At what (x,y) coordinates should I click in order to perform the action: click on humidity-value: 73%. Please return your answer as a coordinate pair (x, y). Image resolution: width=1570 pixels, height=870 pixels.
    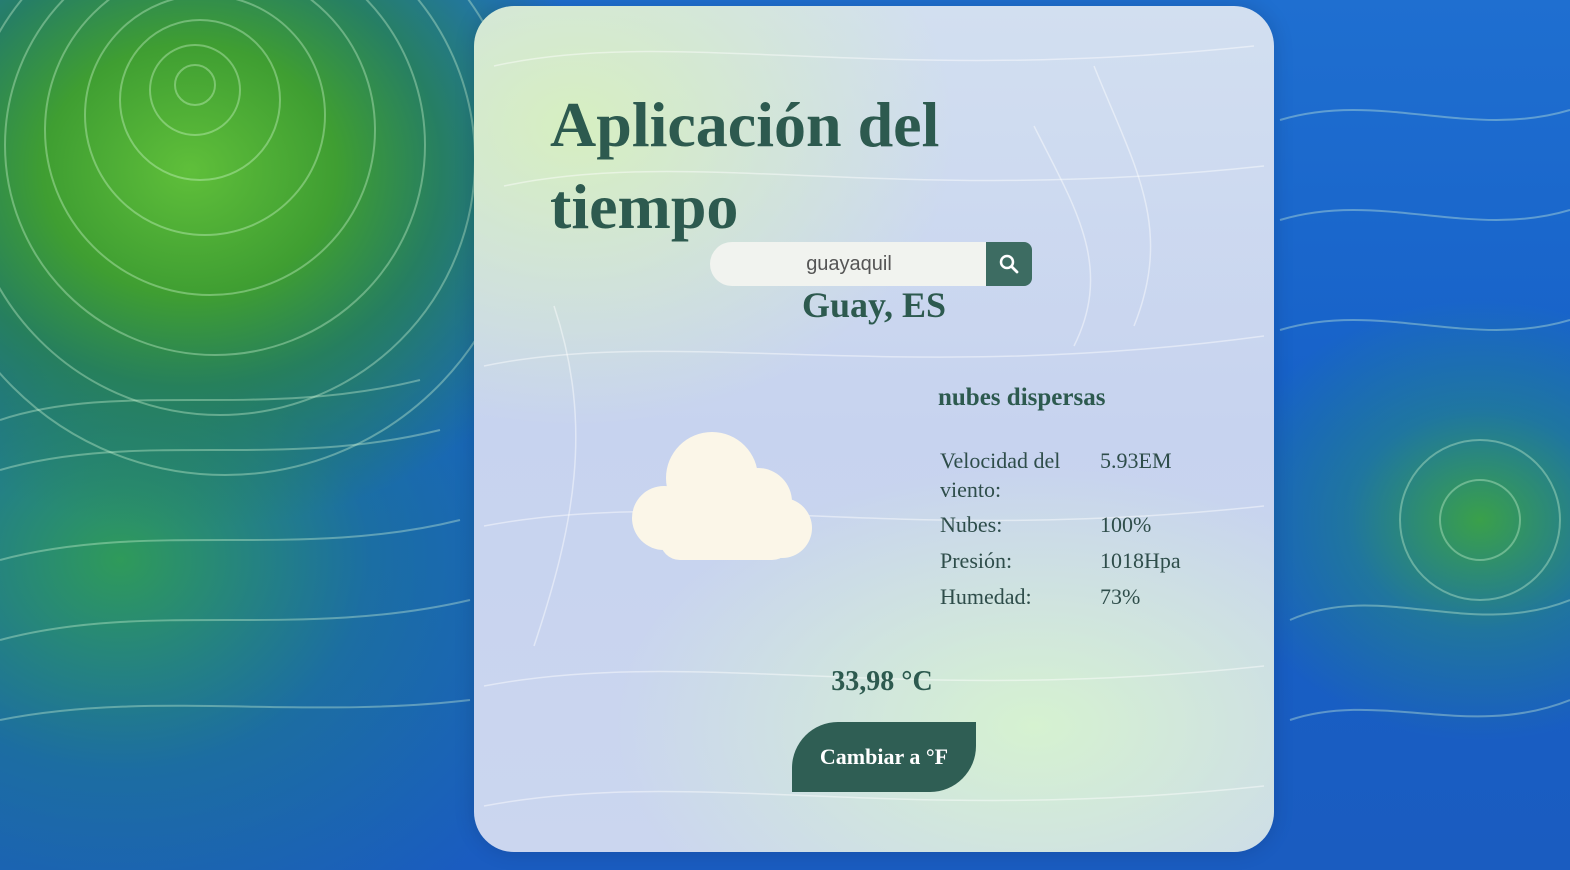
    Looking at the image, I should click on (1120, 596).